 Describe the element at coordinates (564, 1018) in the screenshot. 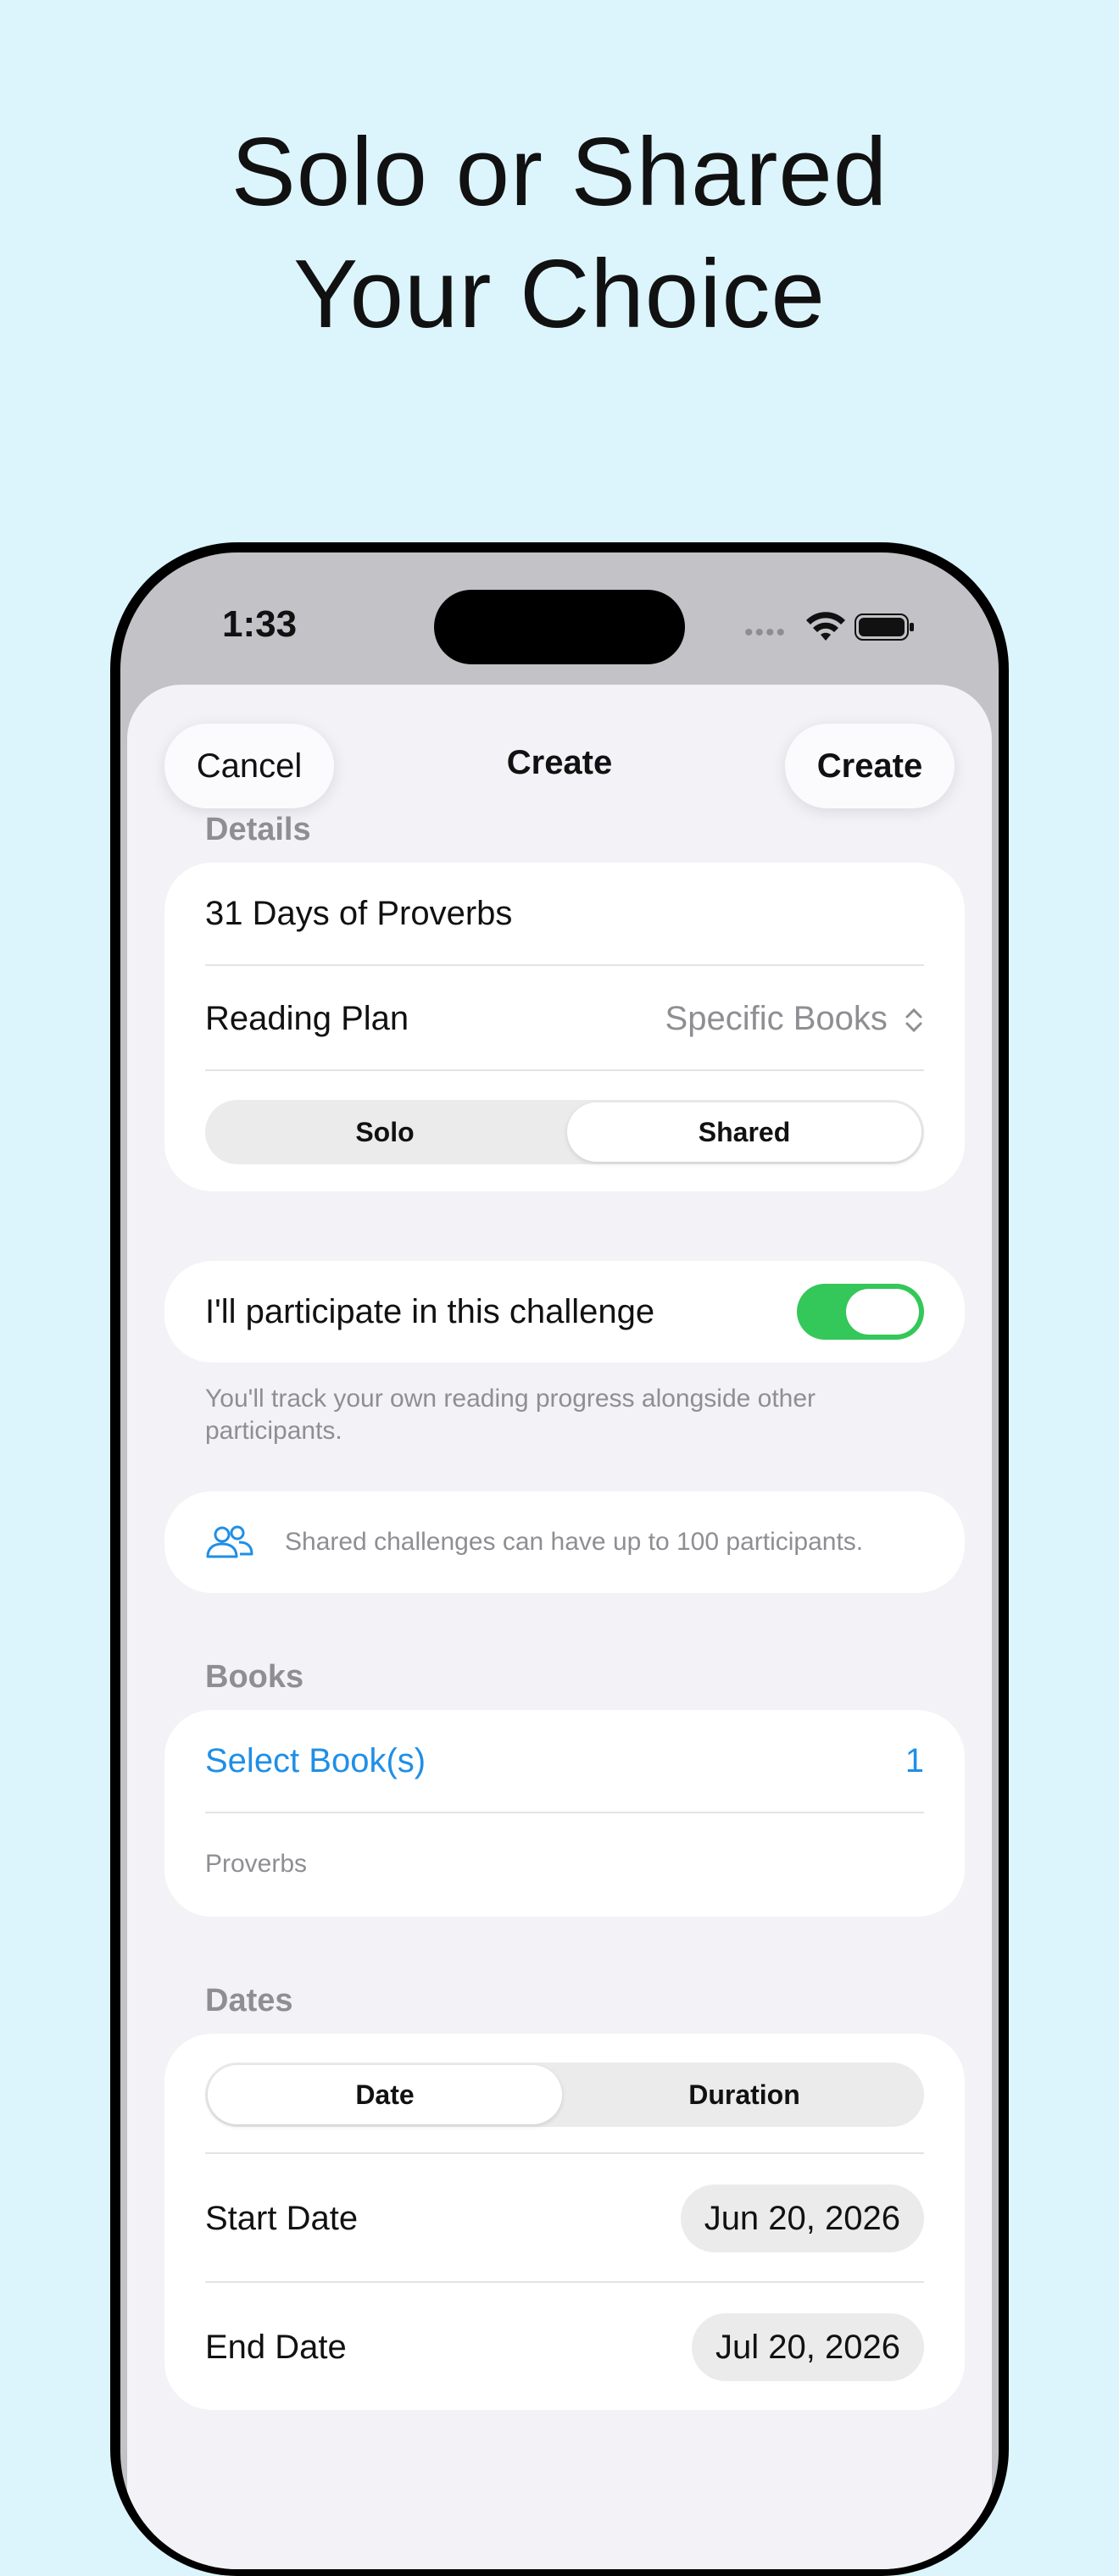

I see `reading-plan-row: Reading Plan Specific Books` at that location.